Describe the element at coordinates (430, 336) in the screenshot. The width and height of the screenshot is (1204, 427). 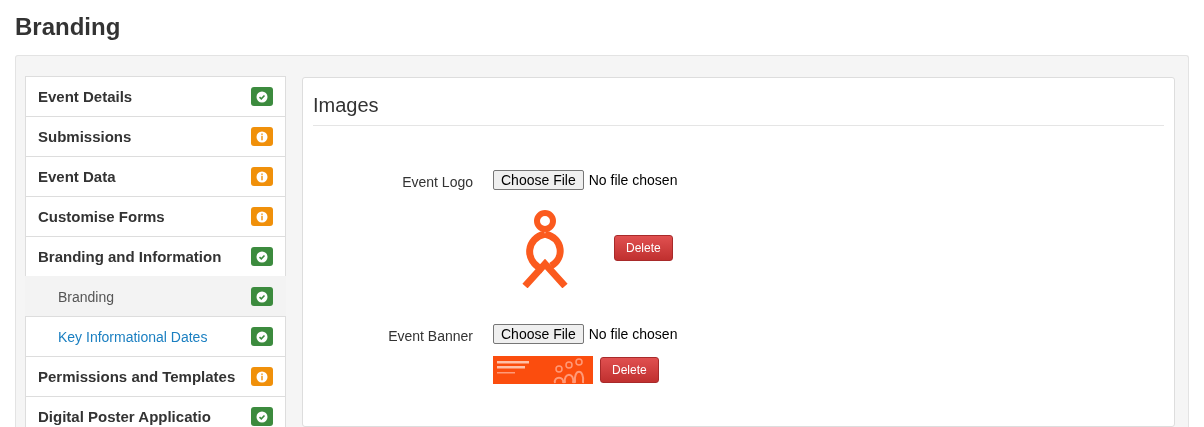
I see `field-label: Event Banner` at that location.